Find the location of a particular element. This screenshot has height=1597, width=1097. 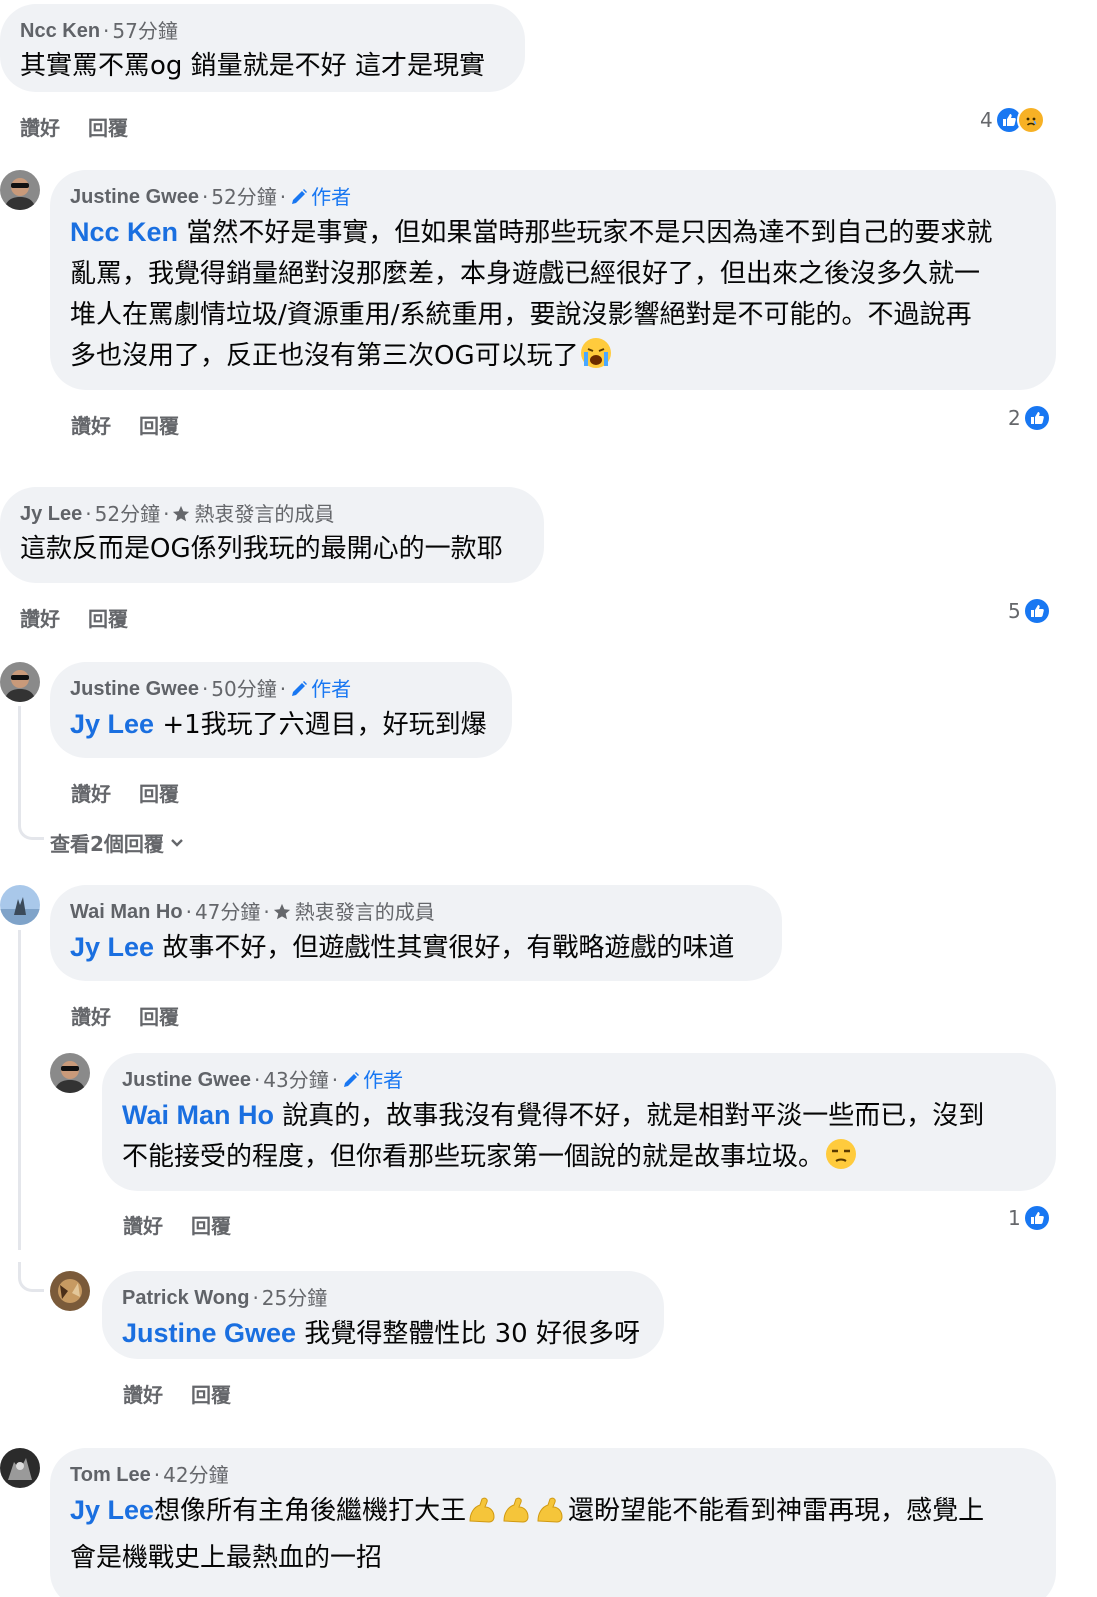

comment-meta: Wai Man Ho · 47分鐘 · 熱衷發言的成員 is located at coordinates (252, 912).